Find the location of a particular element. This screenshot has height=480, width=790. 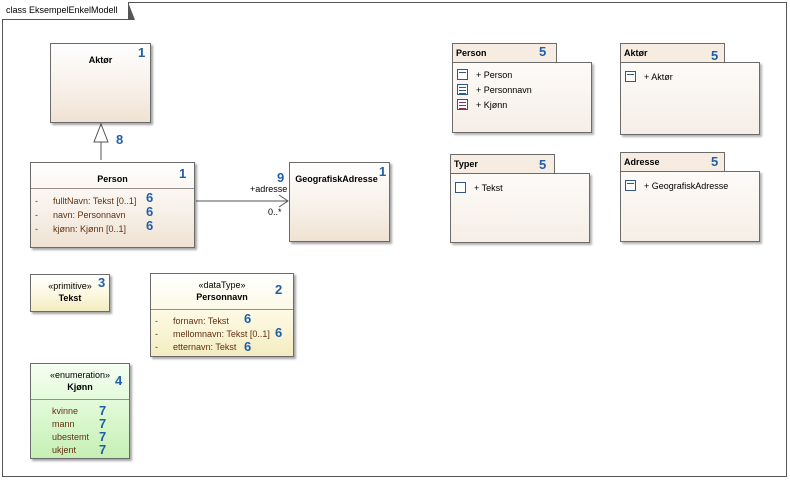

package-person-item: + Personnavn is located at coordinates (494, 89).